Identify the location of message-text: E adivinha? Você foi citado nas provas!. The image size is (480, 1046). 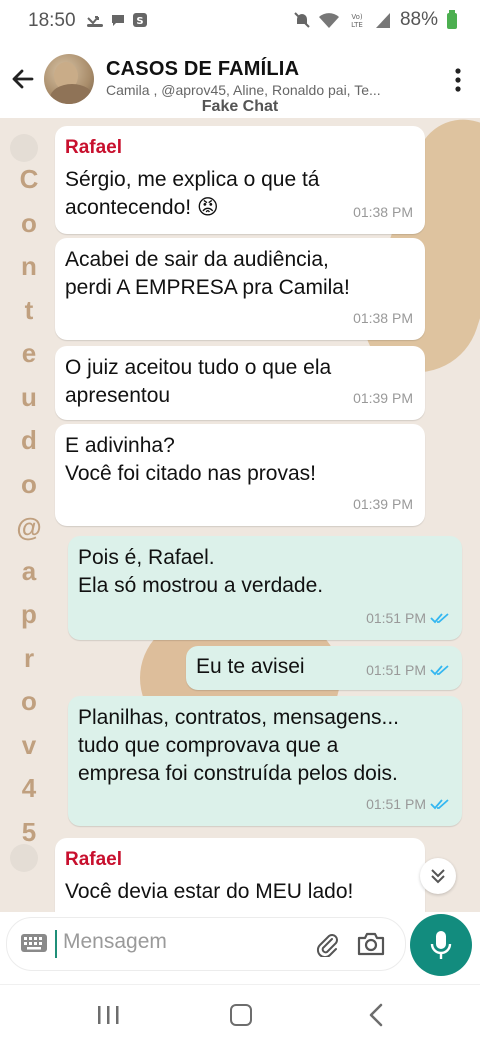
(190, 459).